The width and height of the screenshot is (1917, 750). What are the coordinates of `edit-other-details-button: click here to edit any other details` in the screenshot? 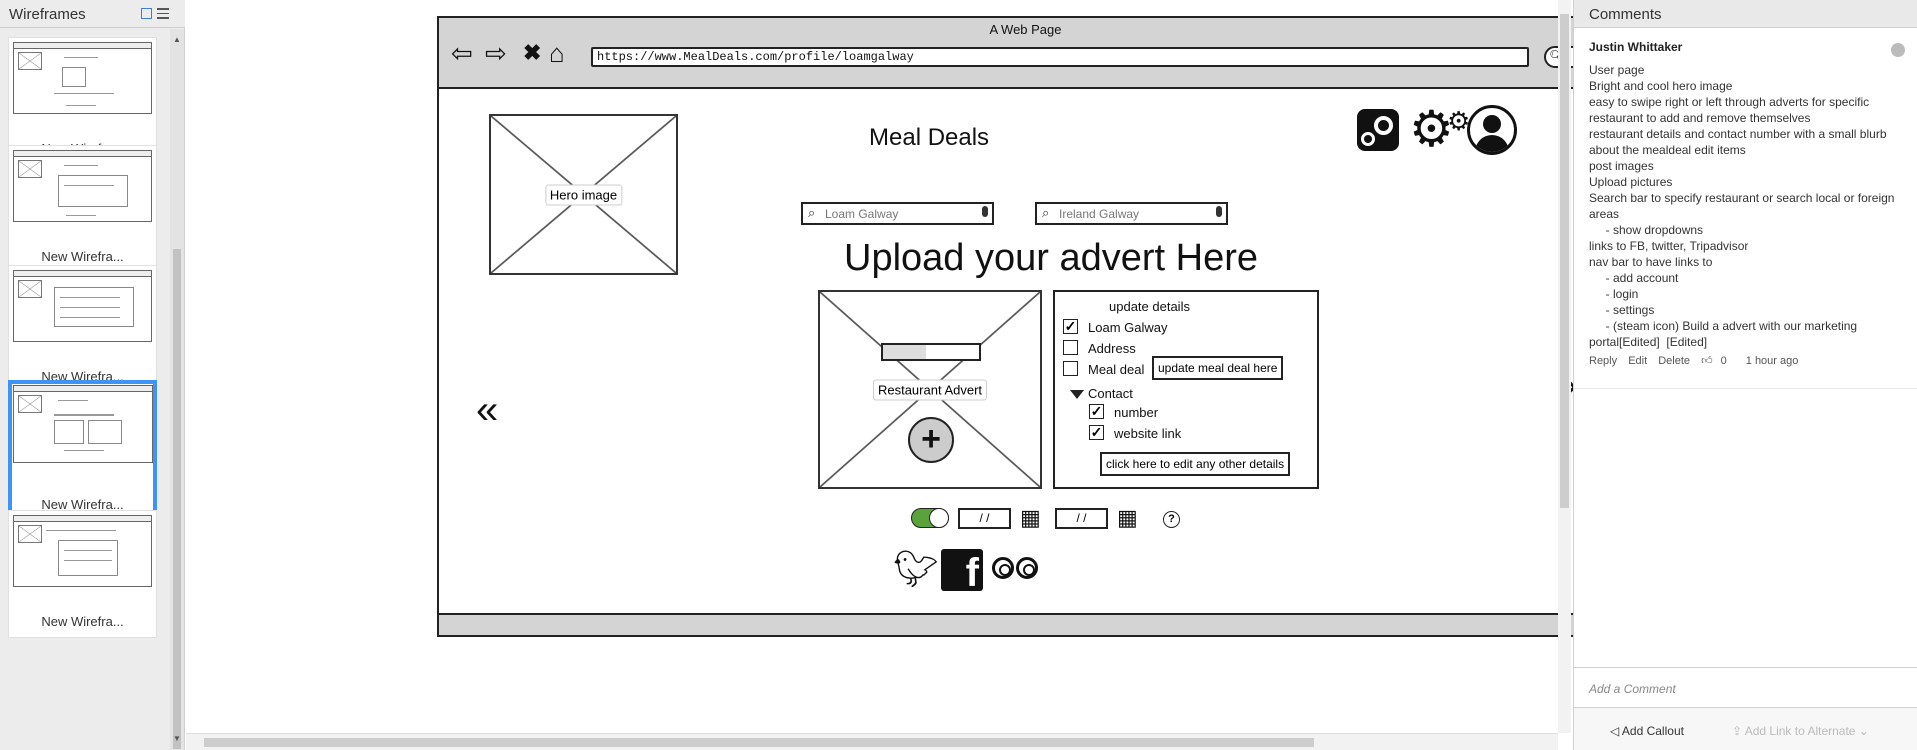 It's located at (1195, 464).